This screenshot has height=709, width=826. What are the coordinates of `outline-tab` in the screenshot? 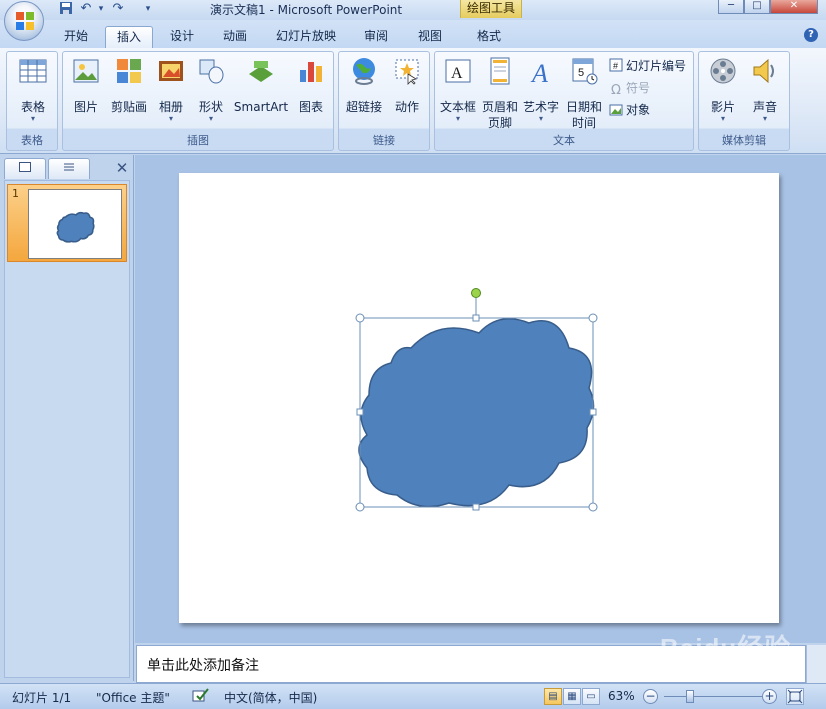 It's located at (69, 168).